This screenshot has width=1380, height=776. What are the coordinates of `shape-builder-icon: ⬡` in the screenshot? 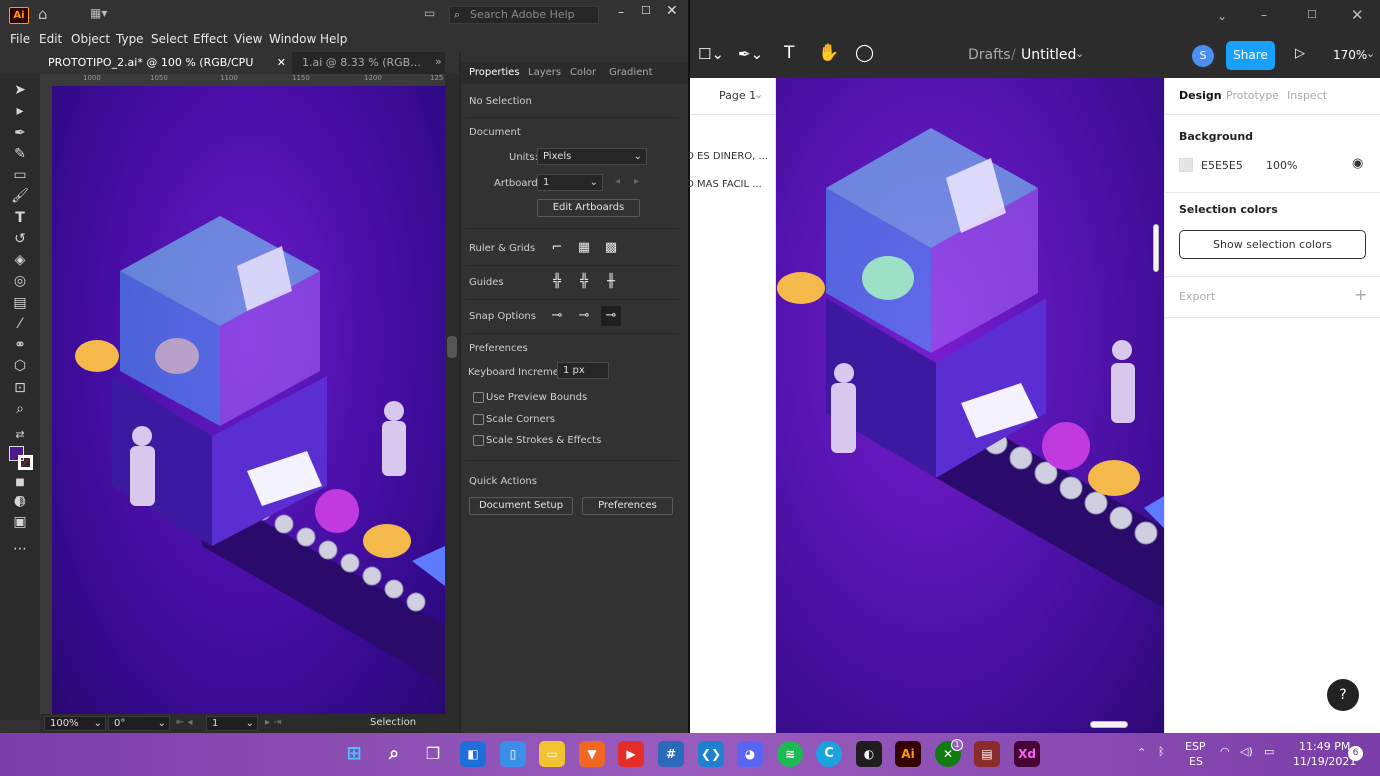 It's located at (20, 366).